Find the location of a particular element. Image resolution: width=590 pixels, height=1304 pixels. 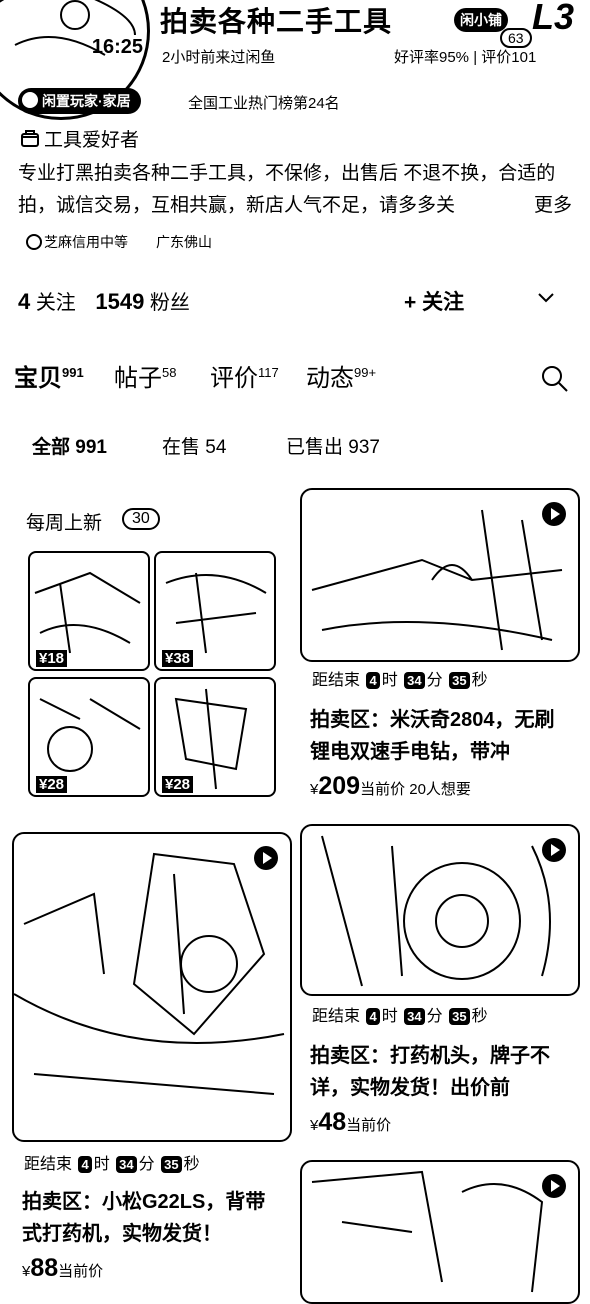

shop-badge: 闲小铺 is located at coordinates (481, 20).